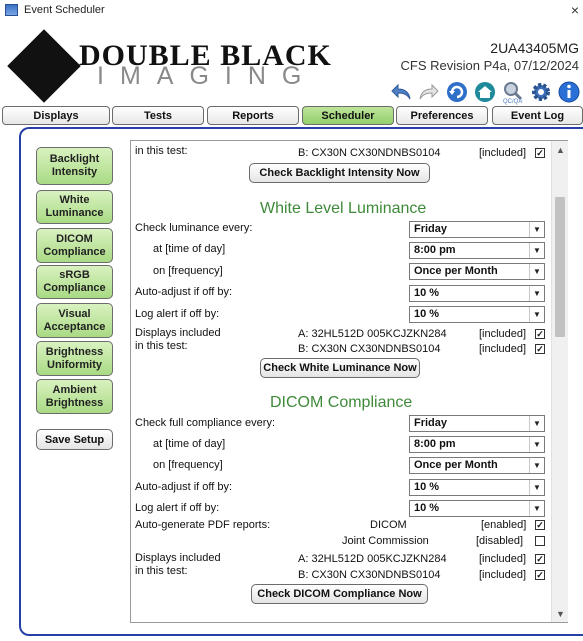 The width and height of the screenshot is (583, 641). What do you see at coordinates (341, 402) in the screenshot?
I see `dicom-heading: DICOM Compliance` at bounding box center [341, 402].